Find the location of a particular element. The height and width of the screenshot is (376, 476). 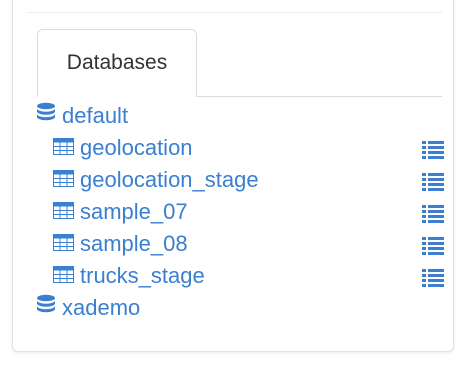

table-item-trucks-stage: trucks_stage is located at coordinates (241, 276).